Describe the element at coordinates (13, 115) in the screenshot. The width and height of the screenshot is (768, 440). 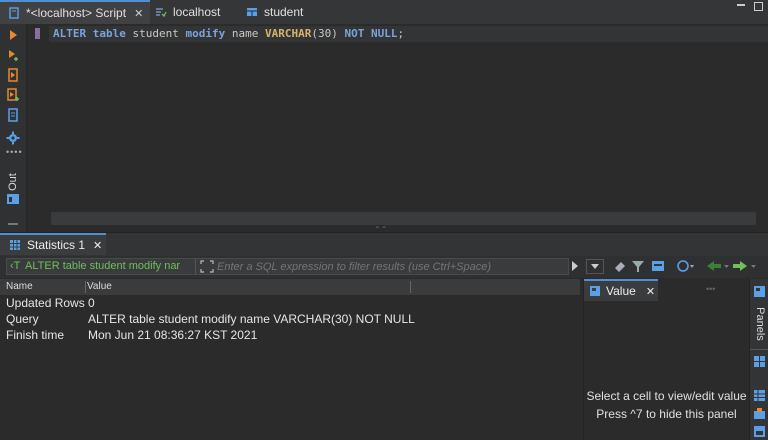
I see `explain-plan-icon` at that location.